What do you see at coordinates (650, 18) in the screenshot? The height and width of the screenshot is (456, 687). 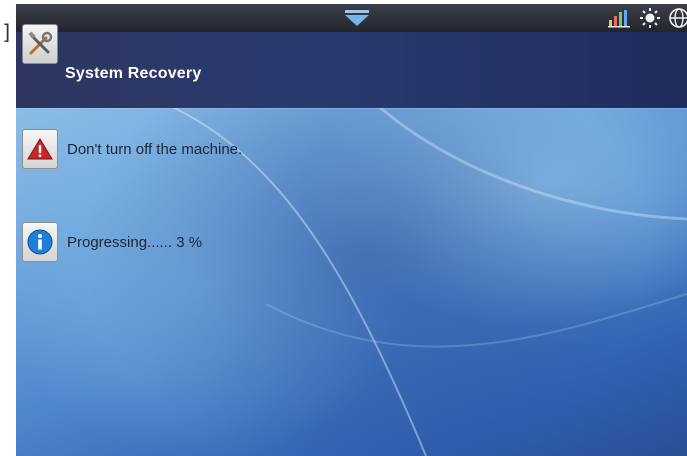 I see `brightness-icon` at bounding box center [650, 18].